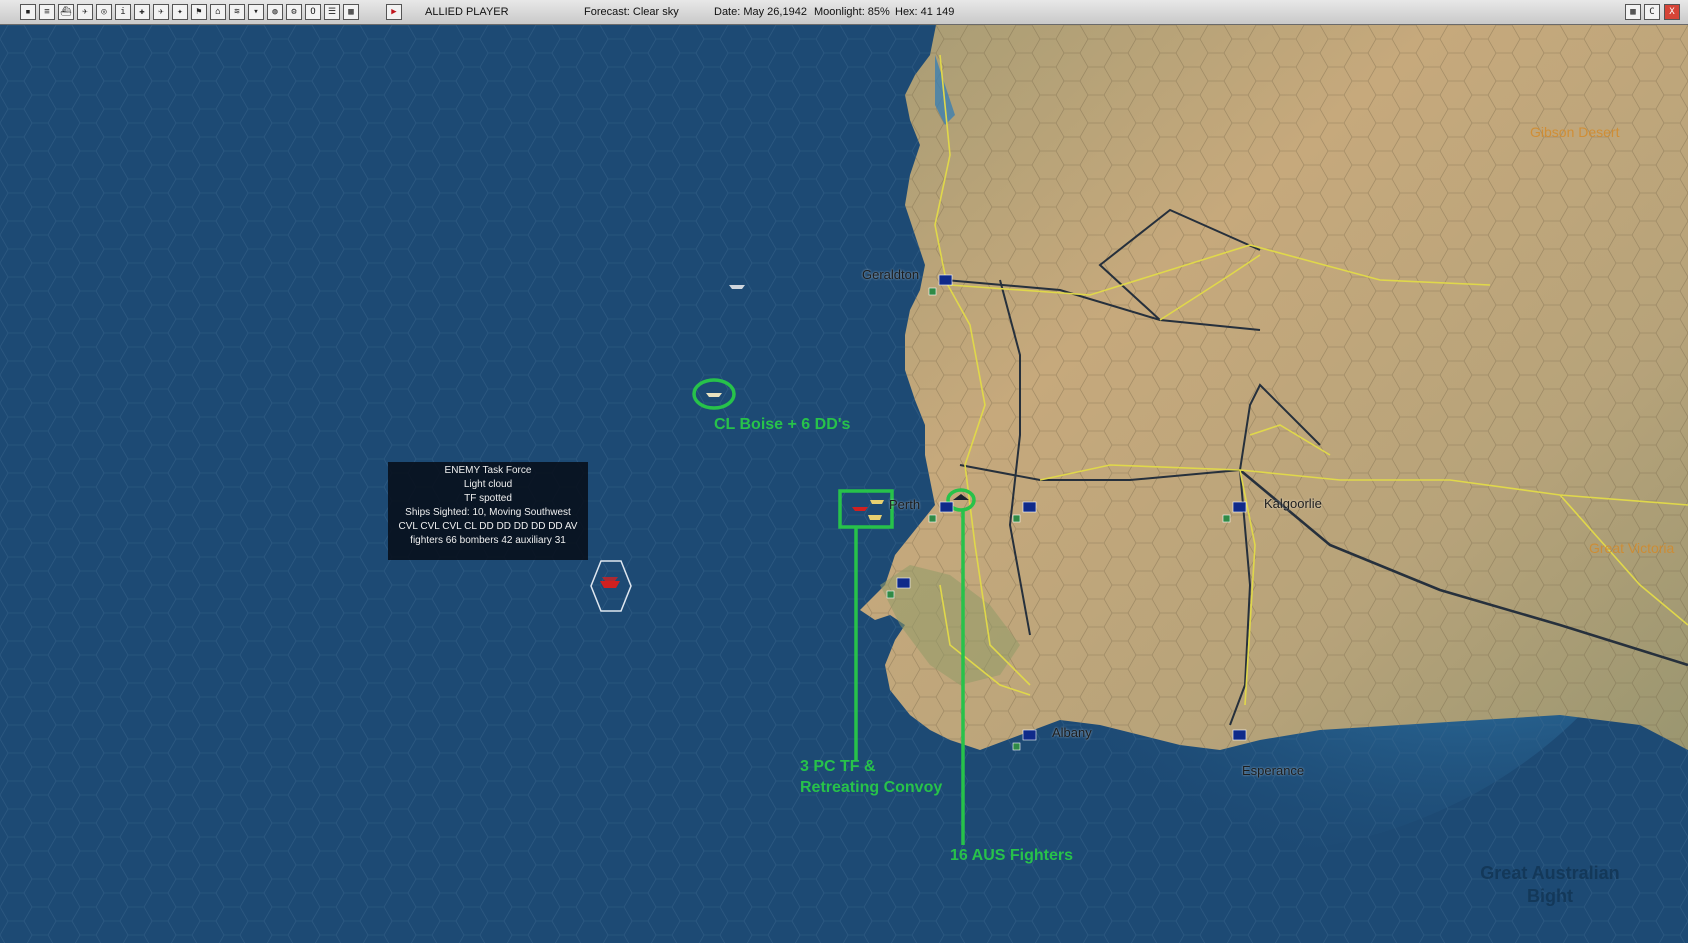  What do you see at coordinates (123, 12) in the screenshot?
I see `info-icon: i` at bounding box center [123, 12].